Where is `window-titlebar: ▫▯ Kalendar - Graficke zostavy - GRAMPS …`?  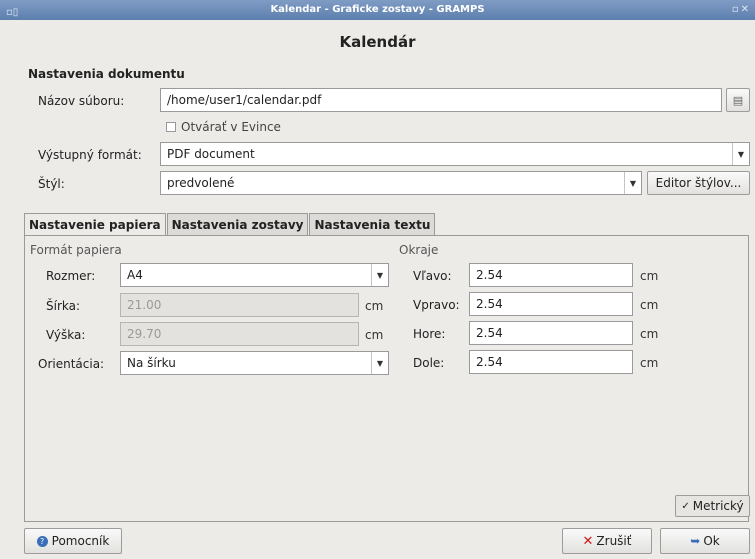 window-titlebar: ▫▯ Kalendar - Graficke zostavy - GRAMPS … is located at coordinates (377, 10).